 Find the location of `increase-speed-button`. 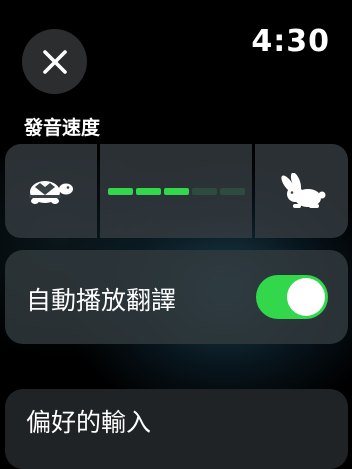

increase-speed-button is located at coordinates (301, 191).